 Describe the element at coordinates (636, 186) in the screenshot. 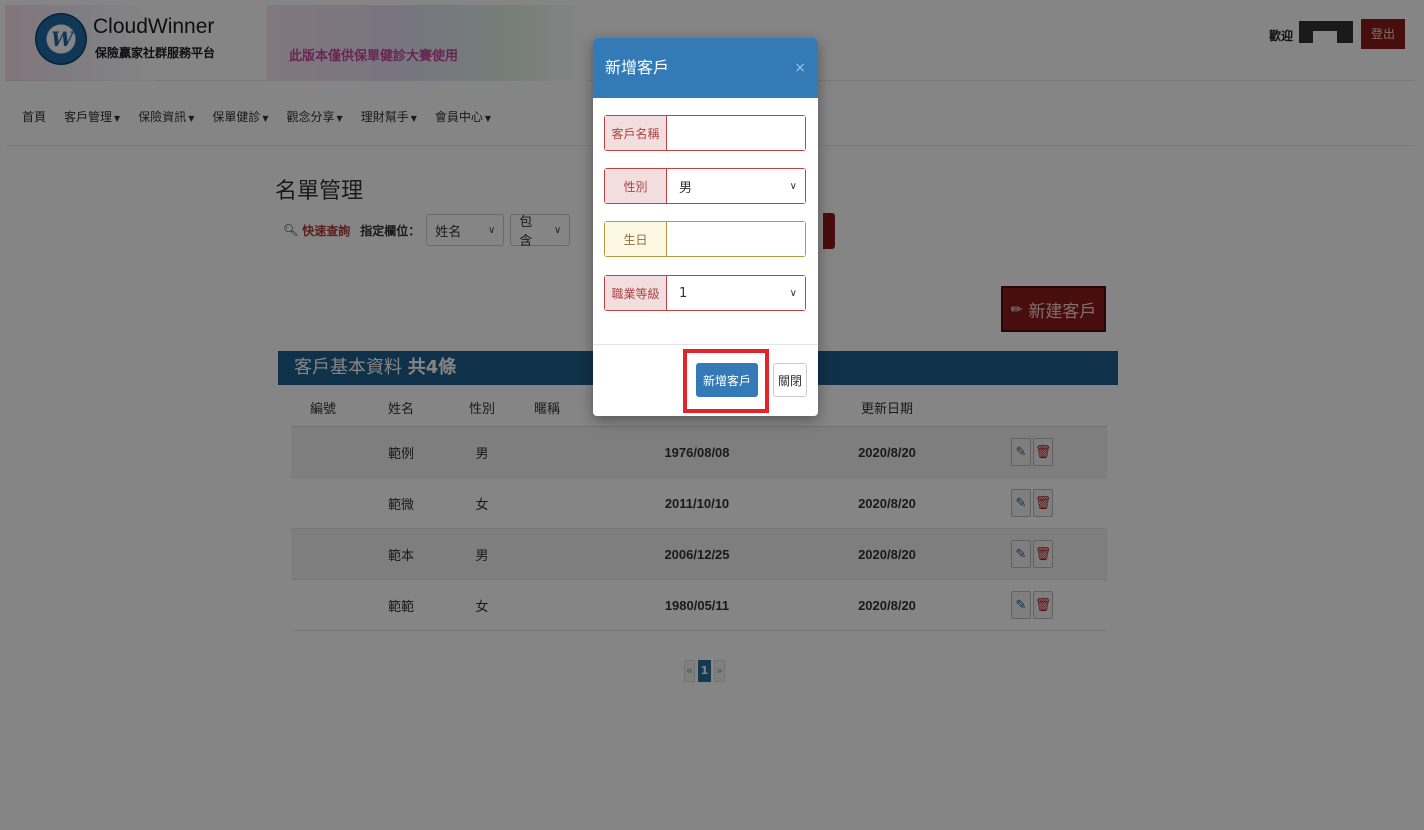

I see `gender-label: 性別` at that location.